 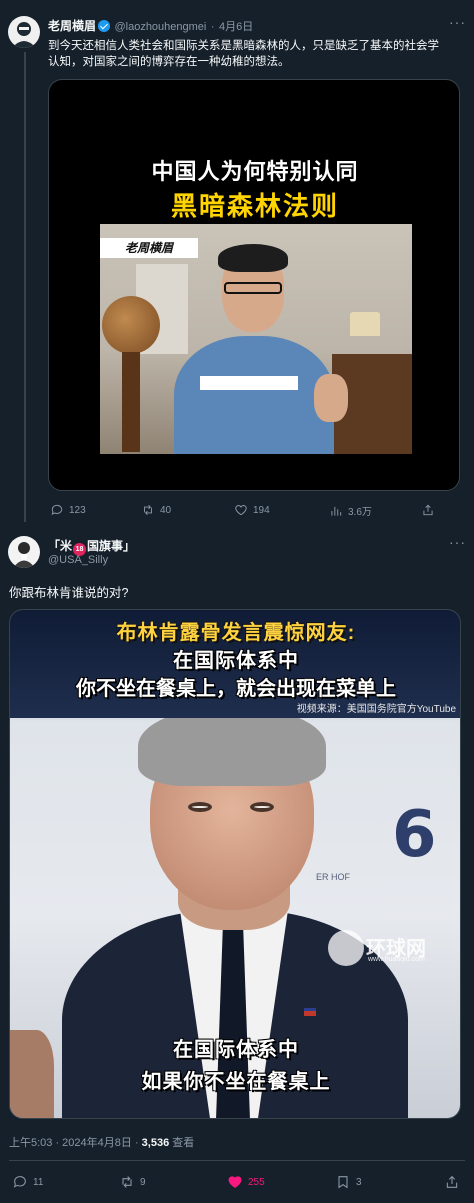 I want to click on headline-line2: 在国际体系中, so click(x=236, y=661).